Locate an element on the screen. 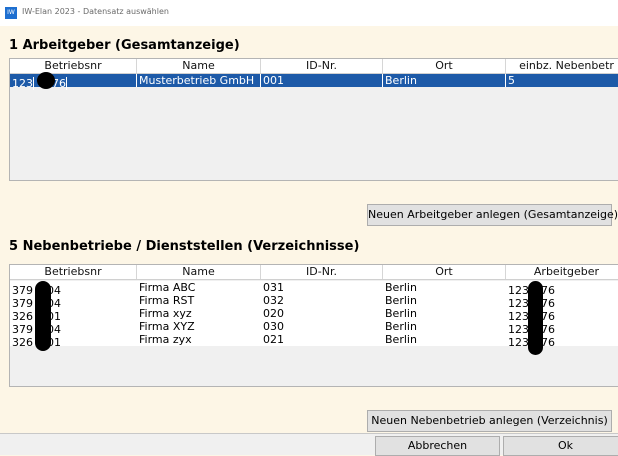  cell-betriebsnr: 123 76 is located at coordinates (73, 82).